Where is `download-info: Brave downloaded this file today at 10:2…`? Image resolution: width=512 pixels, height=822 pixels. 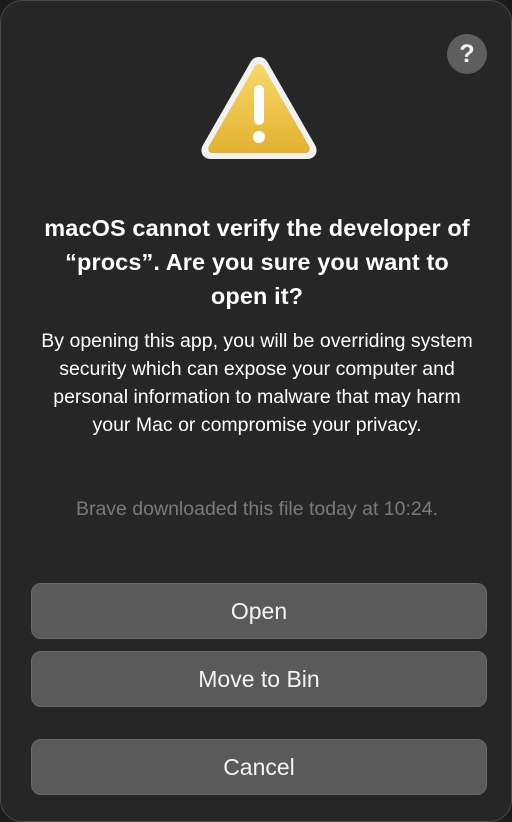 download-info: Brave downloaded this file today at 10:2… is located at coordinates (257, 509).